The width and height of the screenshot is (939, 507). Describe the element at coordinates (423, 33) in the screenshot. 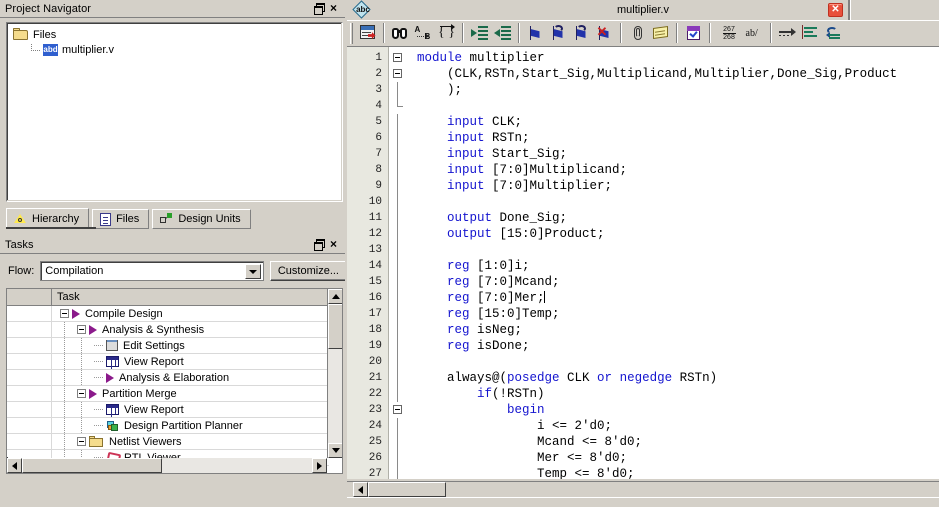

I see `find-next-icon: AB` at that location.